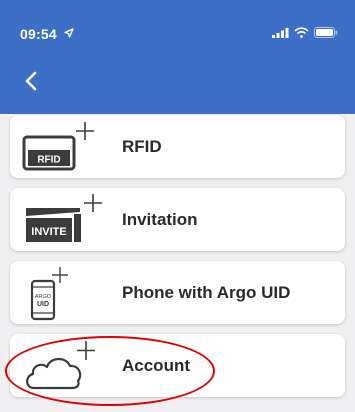 The width and height of the screenshot is (355, 412). What do you see at coordinates (177, 29) in the screenshot?
I see `status-bar: 09:54` at bounding box center [177, 29].